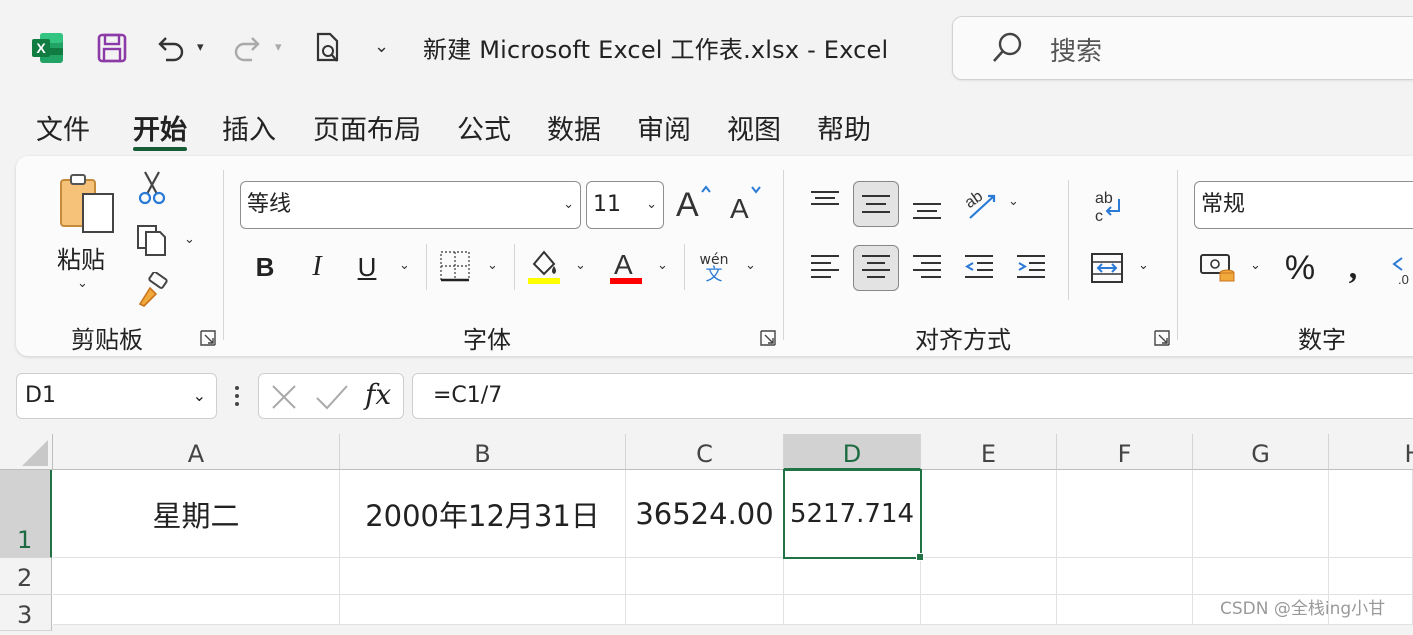 The width and height of the screenshot is (1413, 635). What do you see at coordinates (278, 47) in the screenshot?
I see `redo-dropdown-icon: ▾` at bounding box center [278, 47].